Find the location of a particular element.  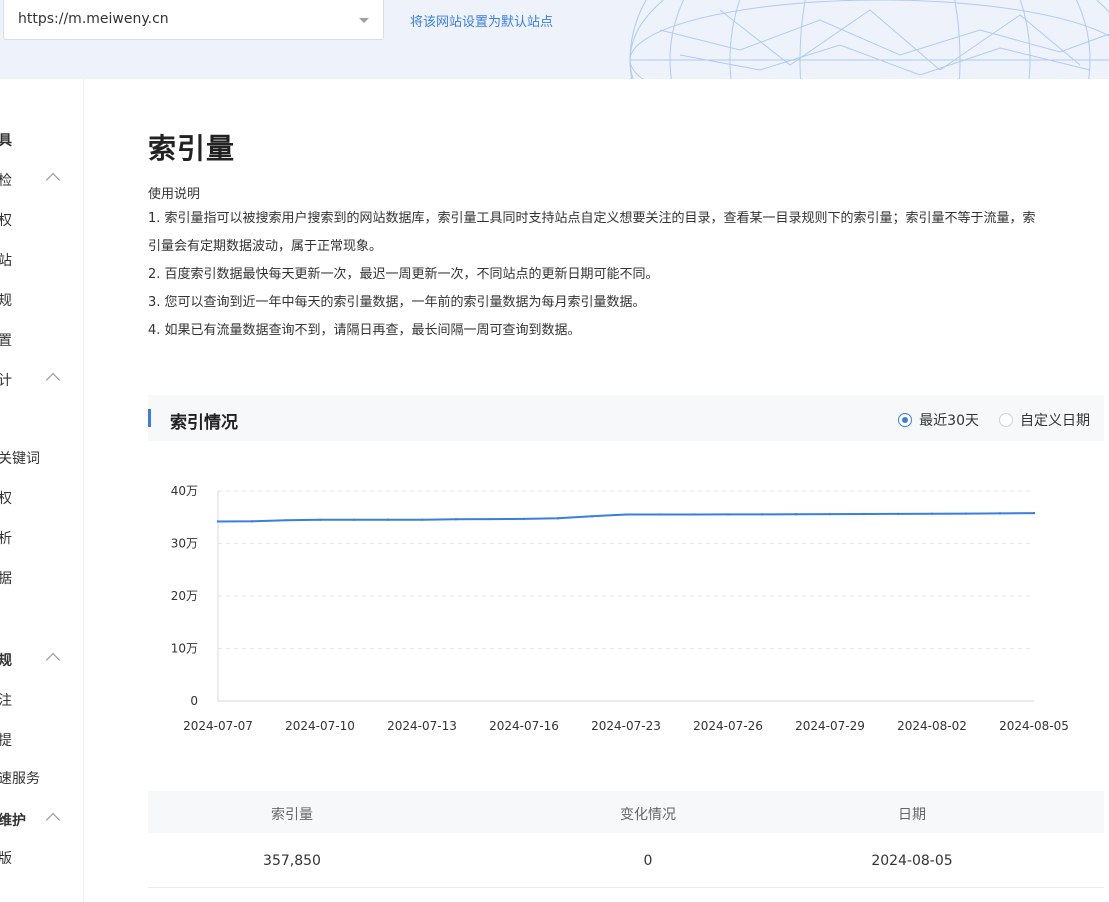

index-data-table: 索引量 变化情况 日期 357,850 0 2024-08-05 is located at coordinates (626, 839).